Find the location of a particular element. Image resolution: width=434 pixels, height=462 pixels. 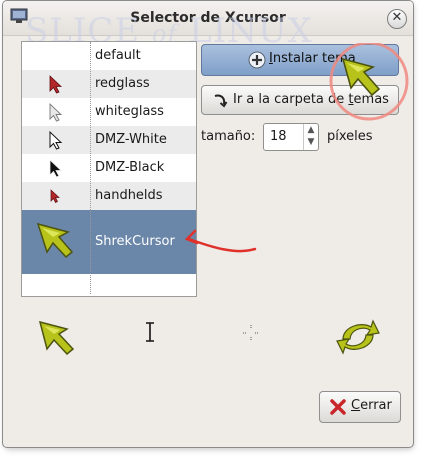

annotation-arrow is located at coordinates (220, 241).